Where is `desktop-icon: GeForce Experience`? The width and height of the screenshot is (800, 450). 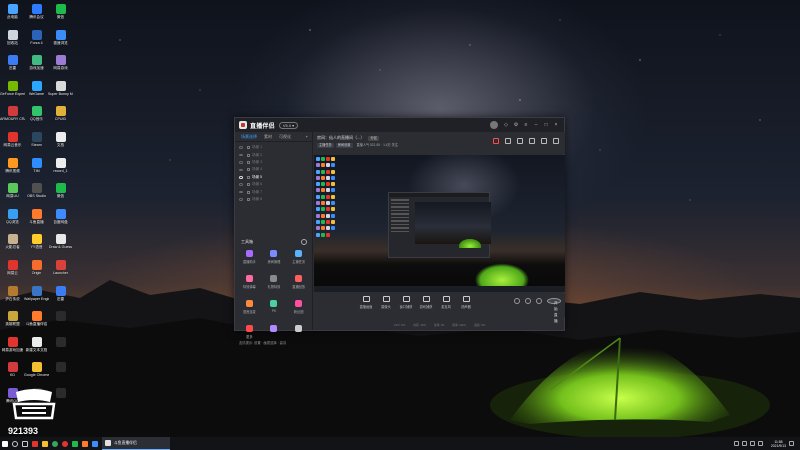 desktop-icon: GeForce Experience is located at coordinates (12, 92).